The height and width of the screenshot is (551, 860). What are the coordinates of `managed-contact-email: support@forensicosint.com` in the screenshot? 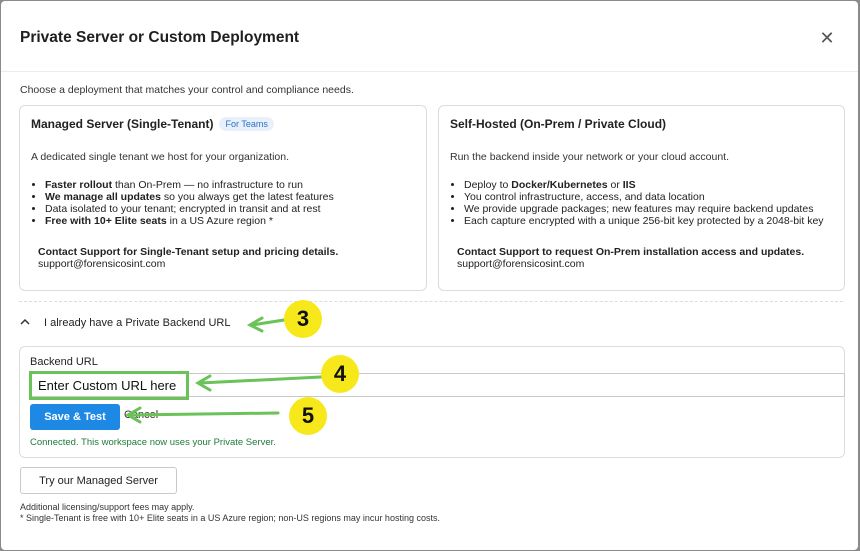 It's located at (102, 264).